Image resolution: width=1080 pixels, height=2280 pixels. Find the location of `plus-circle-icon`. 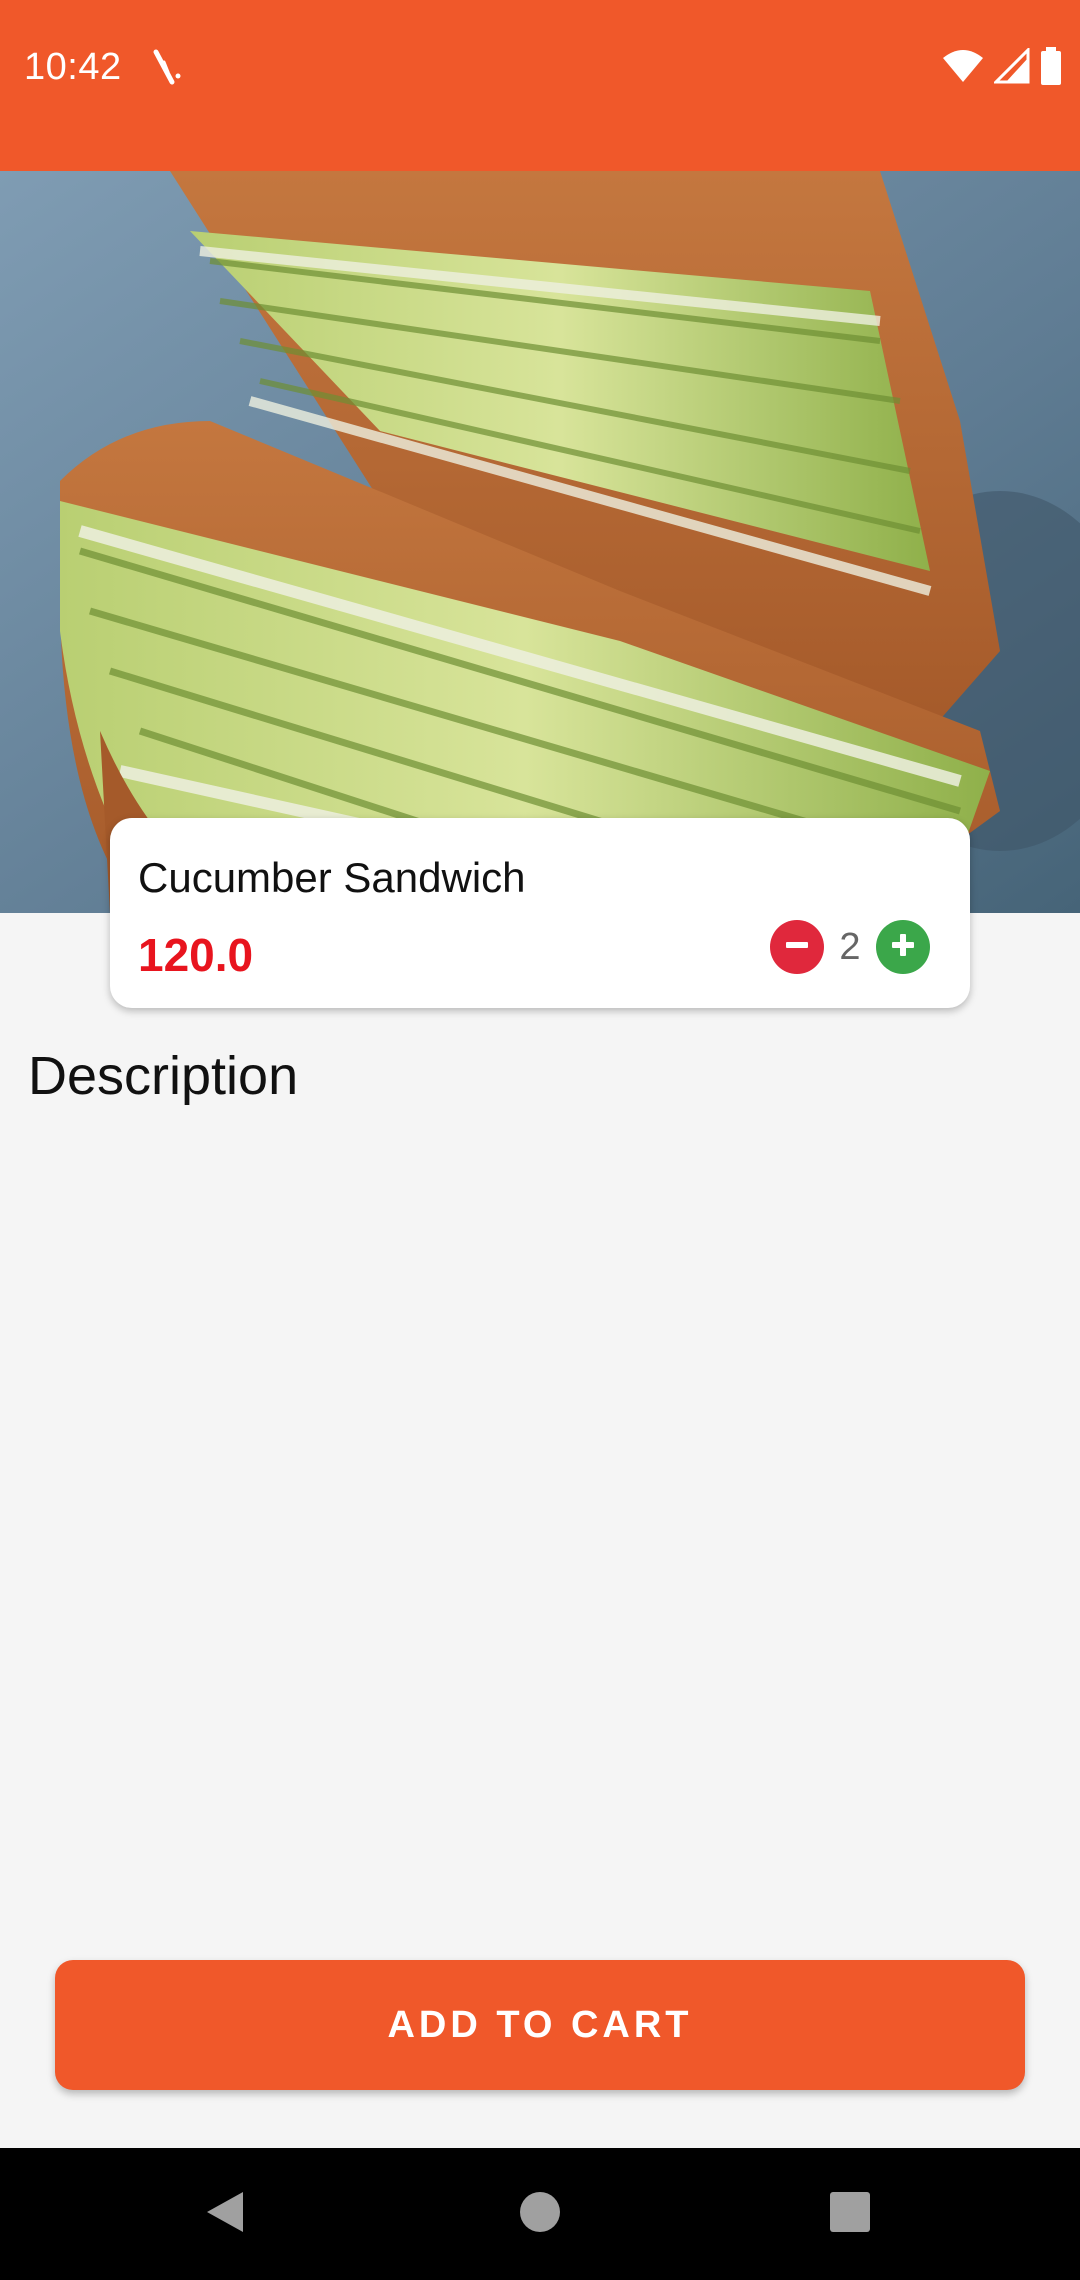

plus-circle-icon is located at coordinates (903, 947).